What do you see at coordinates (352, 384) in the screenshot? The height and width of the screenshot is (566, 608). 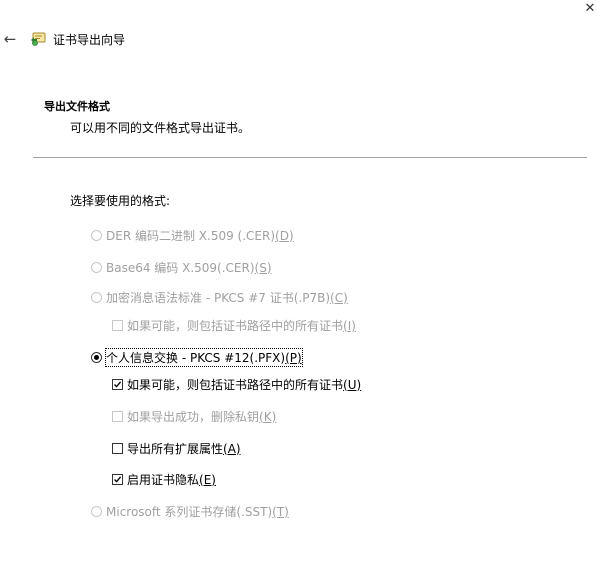 I see `option-mnemonic: (U)` at bounding box center [352, 384].